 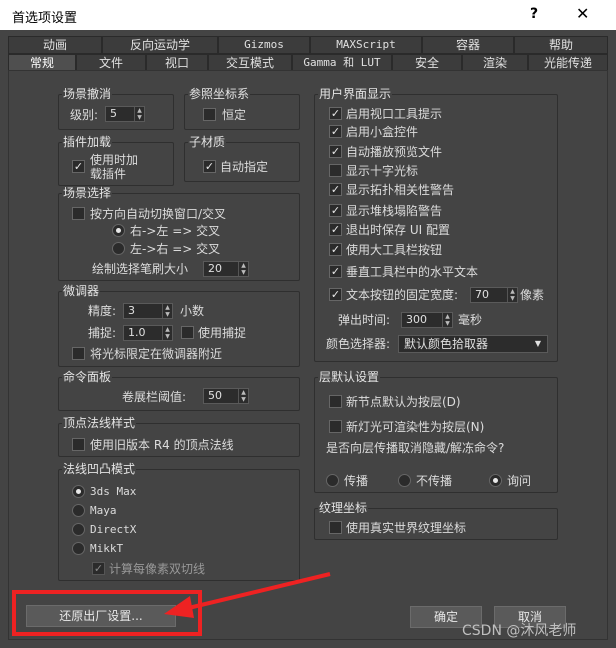 I want to click on arrow-annotation, so click(x=247, y=595).